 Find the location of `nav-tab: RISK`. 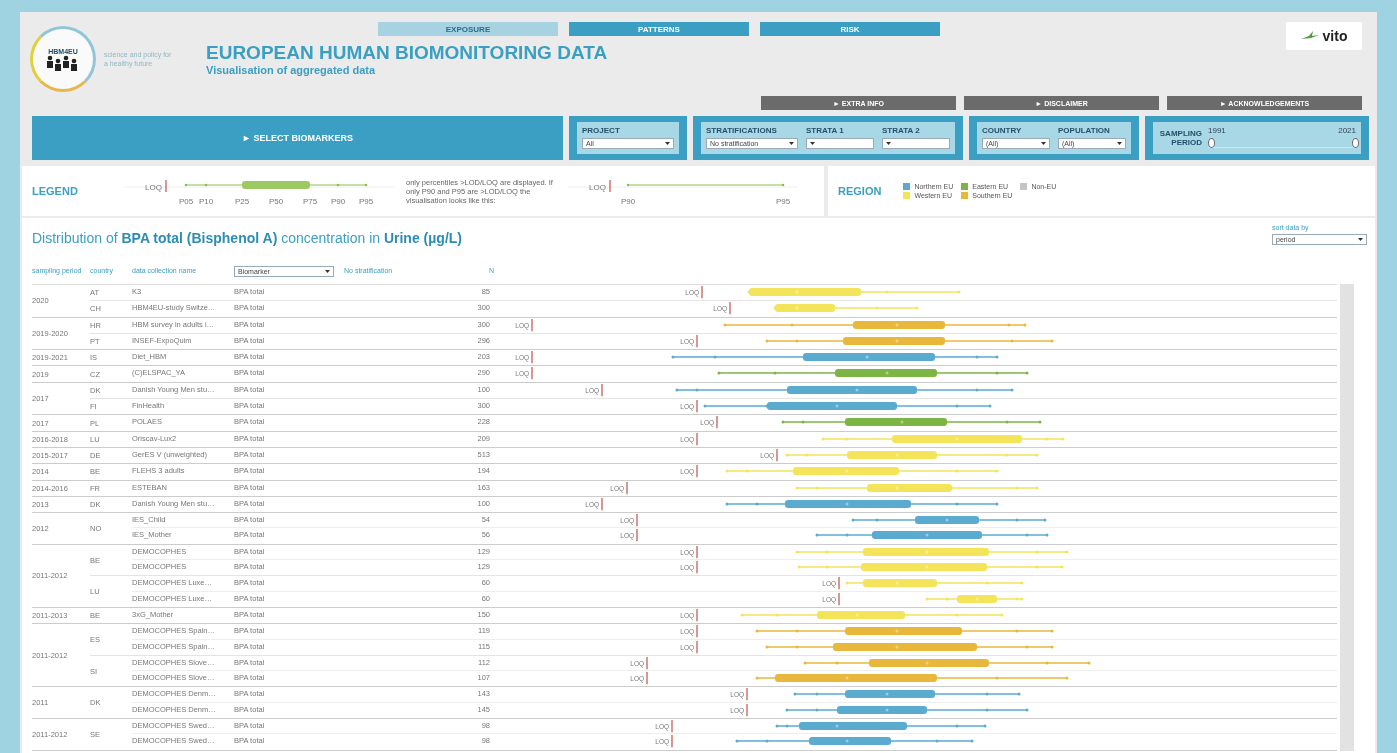

nav-tab: RISK is located at coordinates (850, 29).